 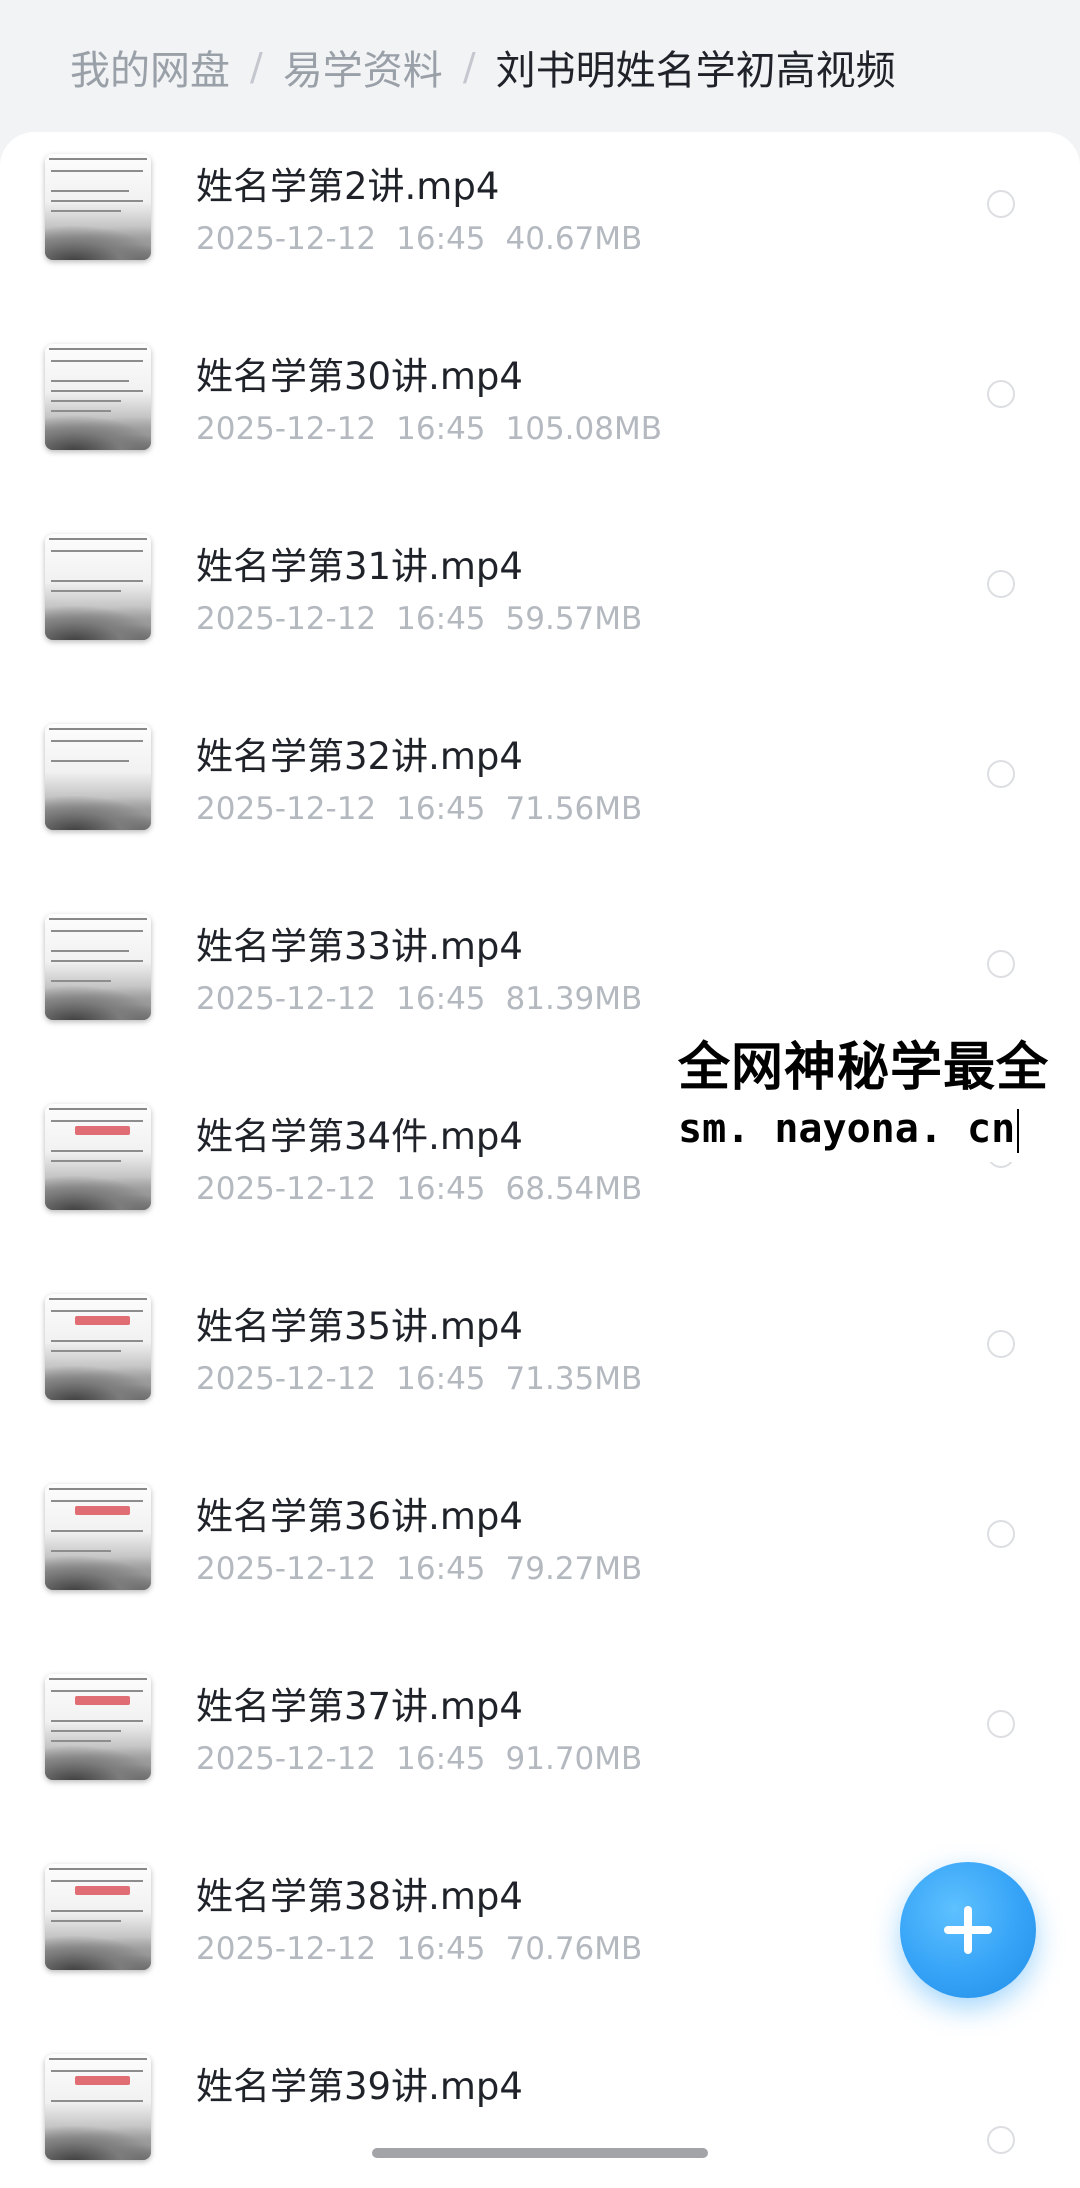 What do you see at coordinates (540, 2110) in the screenshot?
I see `file-row: 姓名学第39讲.mp4` at bounding box center [540, 2110].